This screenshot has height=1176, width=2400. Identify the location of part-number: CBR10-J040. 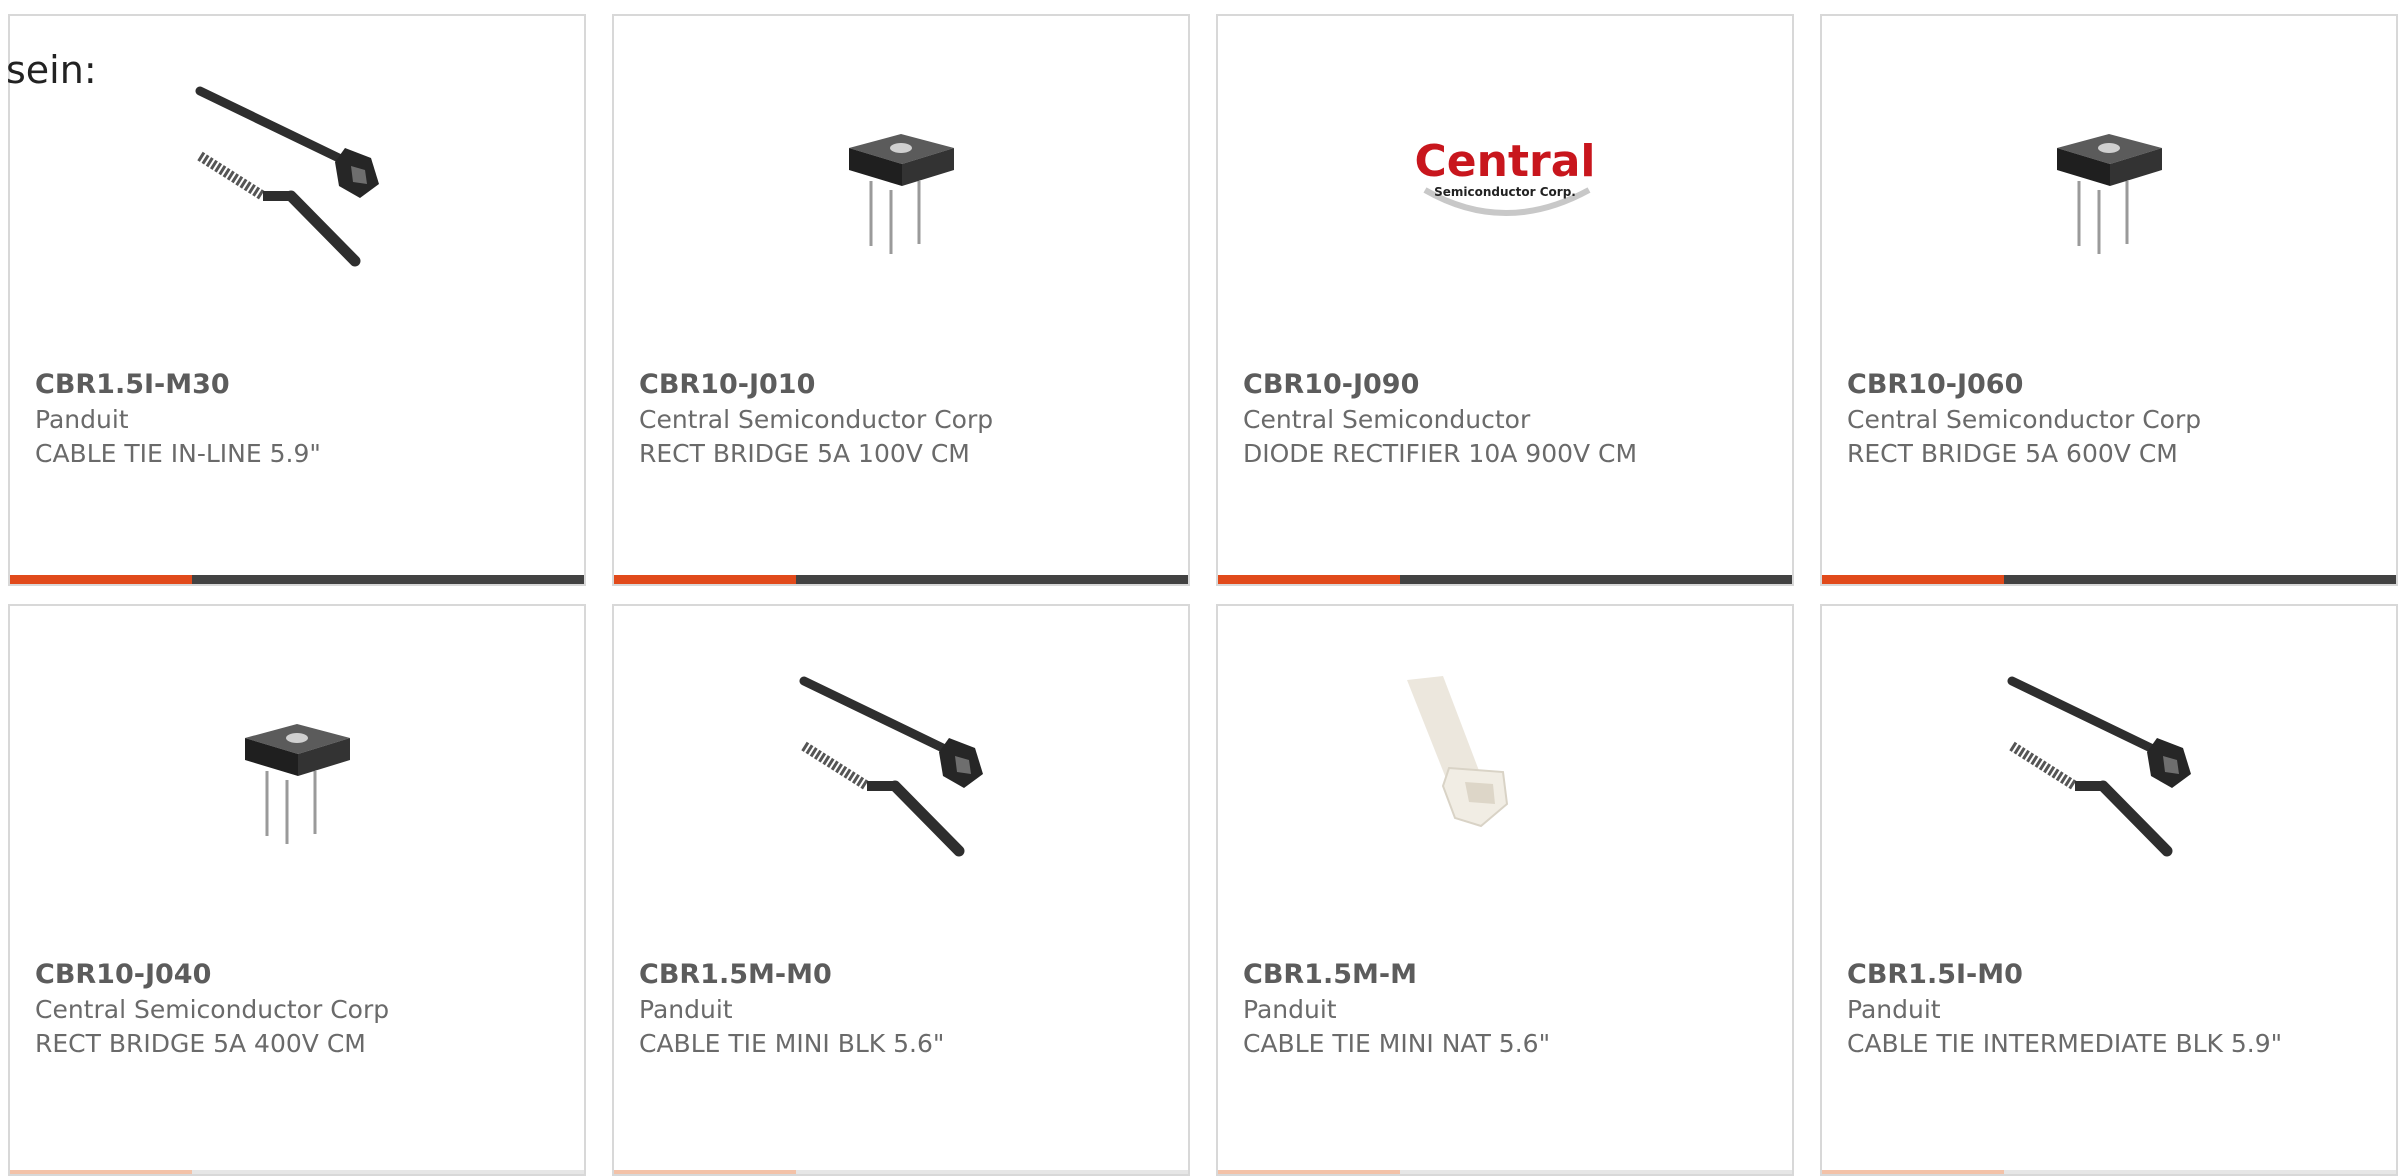
(123, 975).